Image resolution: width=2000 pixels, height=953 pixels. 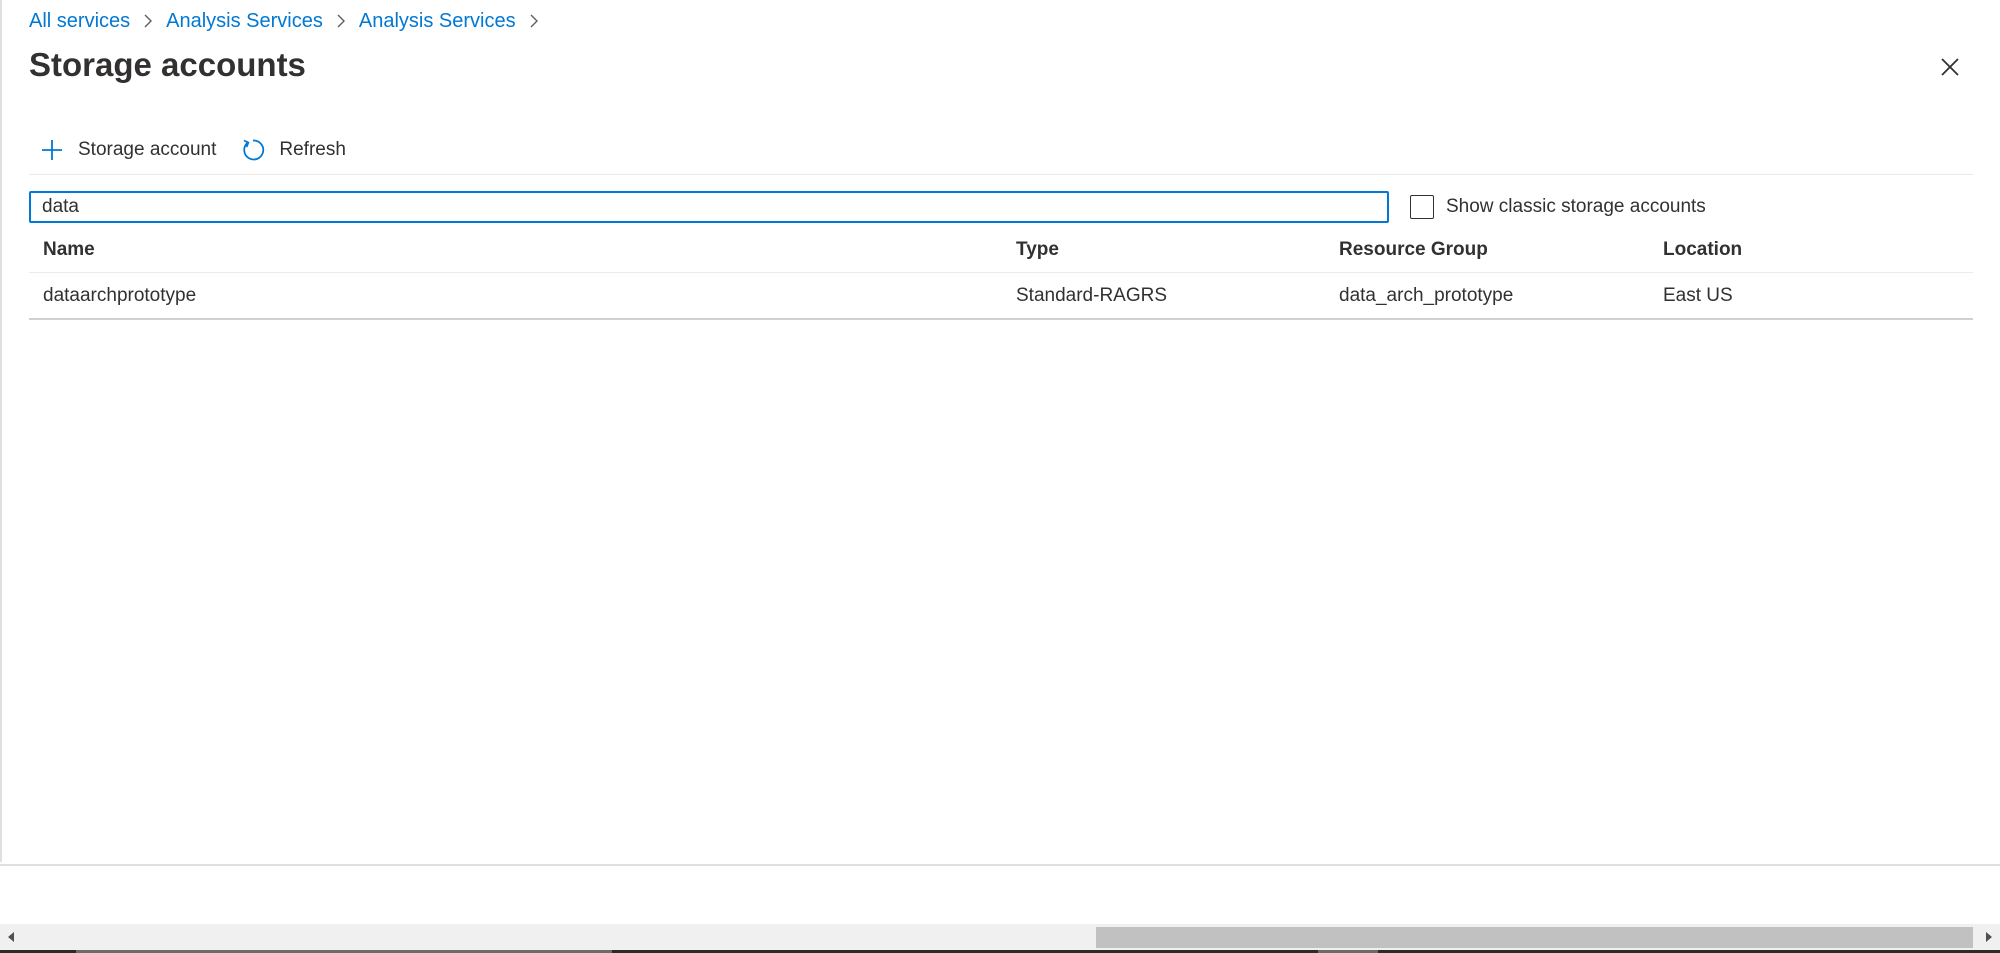 What do you see at coordinates (147, 149) in the screenshot?
I see `add-storage-account-label: Storage account` at bounding box center [147, 149].